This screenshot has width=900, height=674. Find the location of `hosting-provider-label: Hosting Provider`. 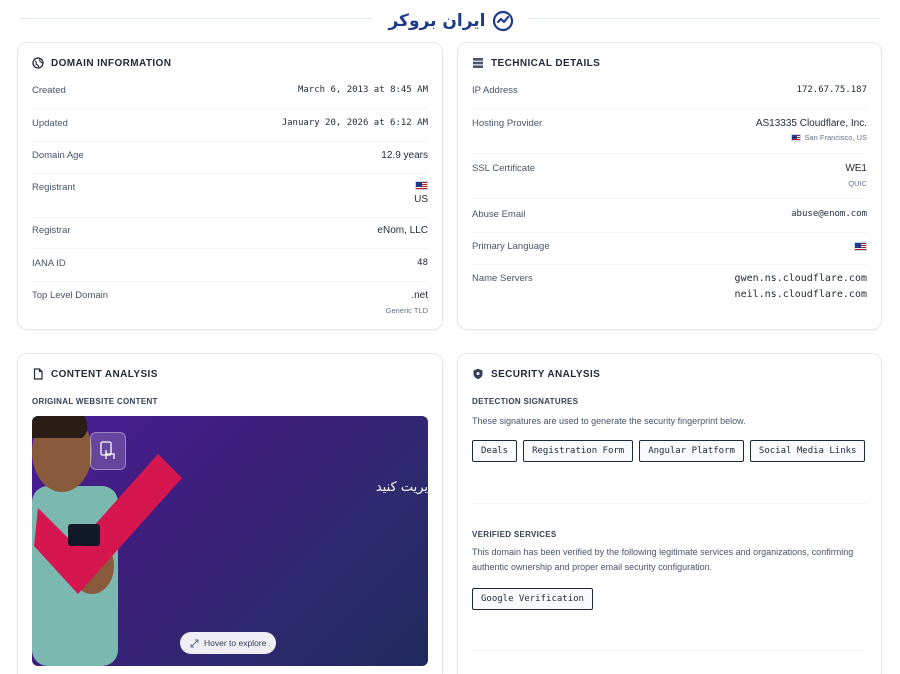

hosting-provider-label: Hosting Provider is located at coordinates (507, 123).